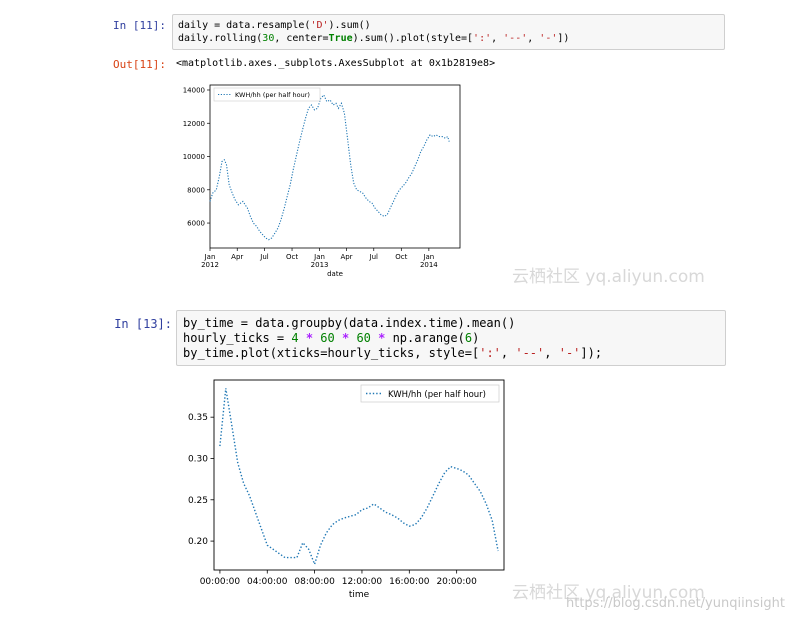 The image size is (812, 621). What do you see at coordinates (198, 501) in the screenshot?
I see `y-tick-label: 0.25` at bounding box center [198, 501].